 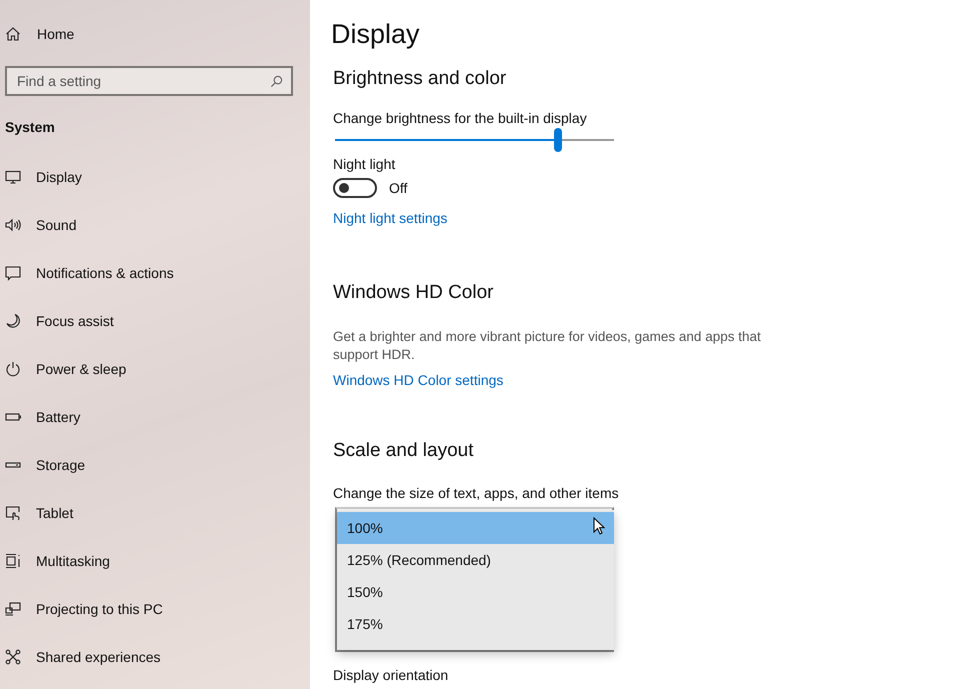 What do you see at coordinates (155, 369) in the screenshot?
I see `nav-item: Power & sleep` at bounding box center [155, 369].